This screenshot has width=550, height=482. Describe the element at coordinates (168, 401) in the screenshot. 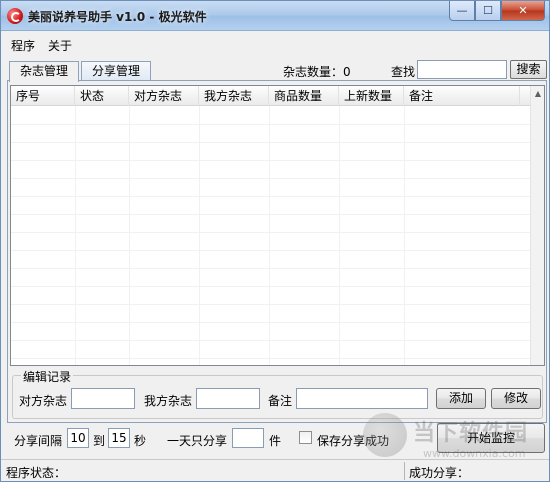

I see `our-magazine-label: 我方杂志` at that location.